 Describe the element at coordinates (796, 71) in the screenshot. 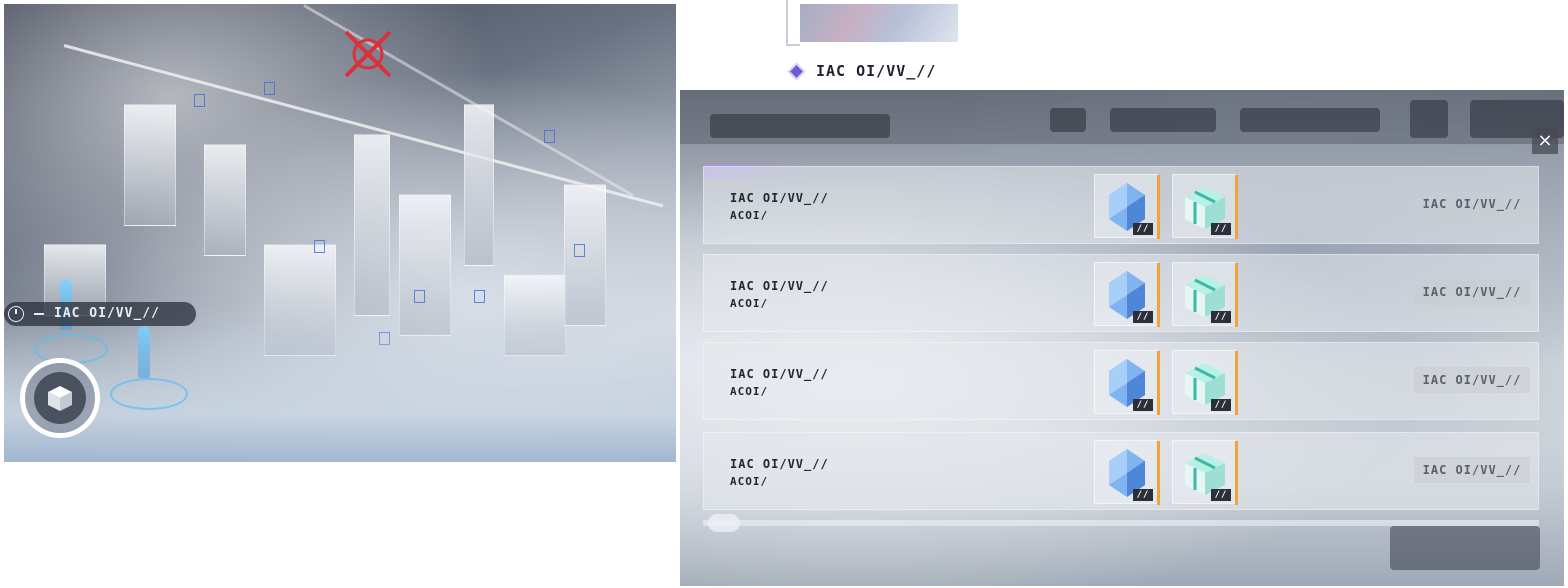

I see `diamond-icon` at that location.